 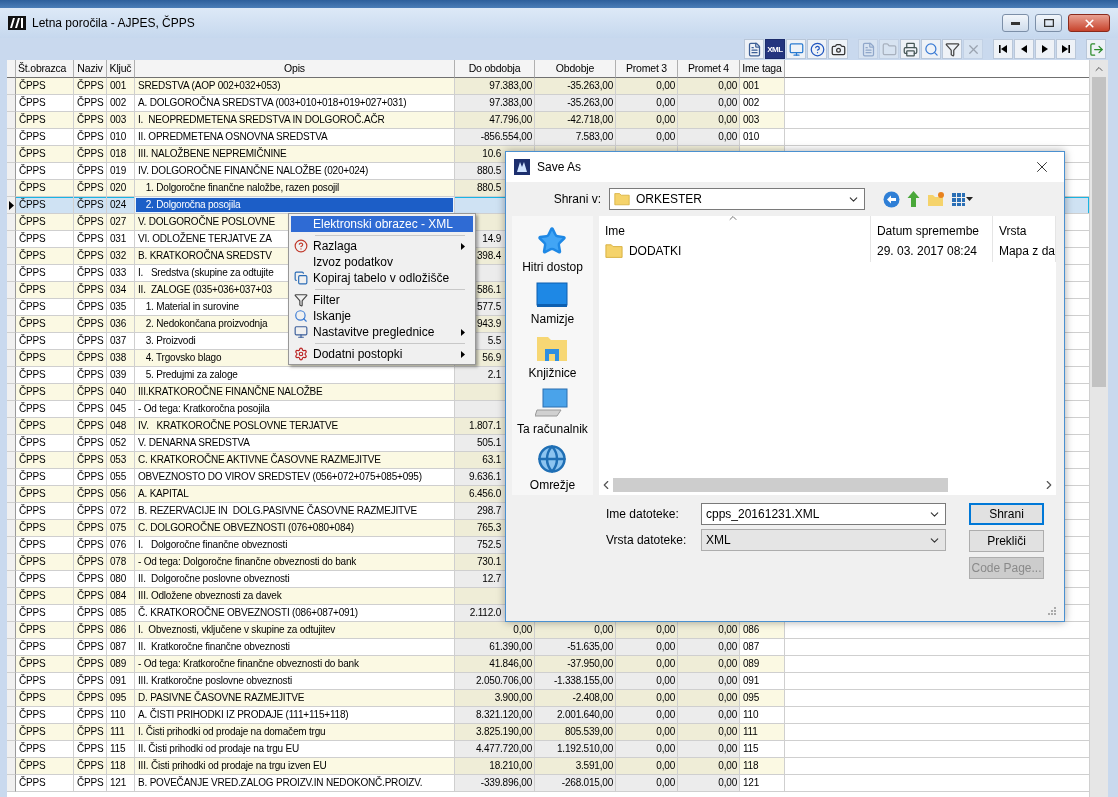 I want to click on table-cell: 7.583,00, so click(x=575, y=137).